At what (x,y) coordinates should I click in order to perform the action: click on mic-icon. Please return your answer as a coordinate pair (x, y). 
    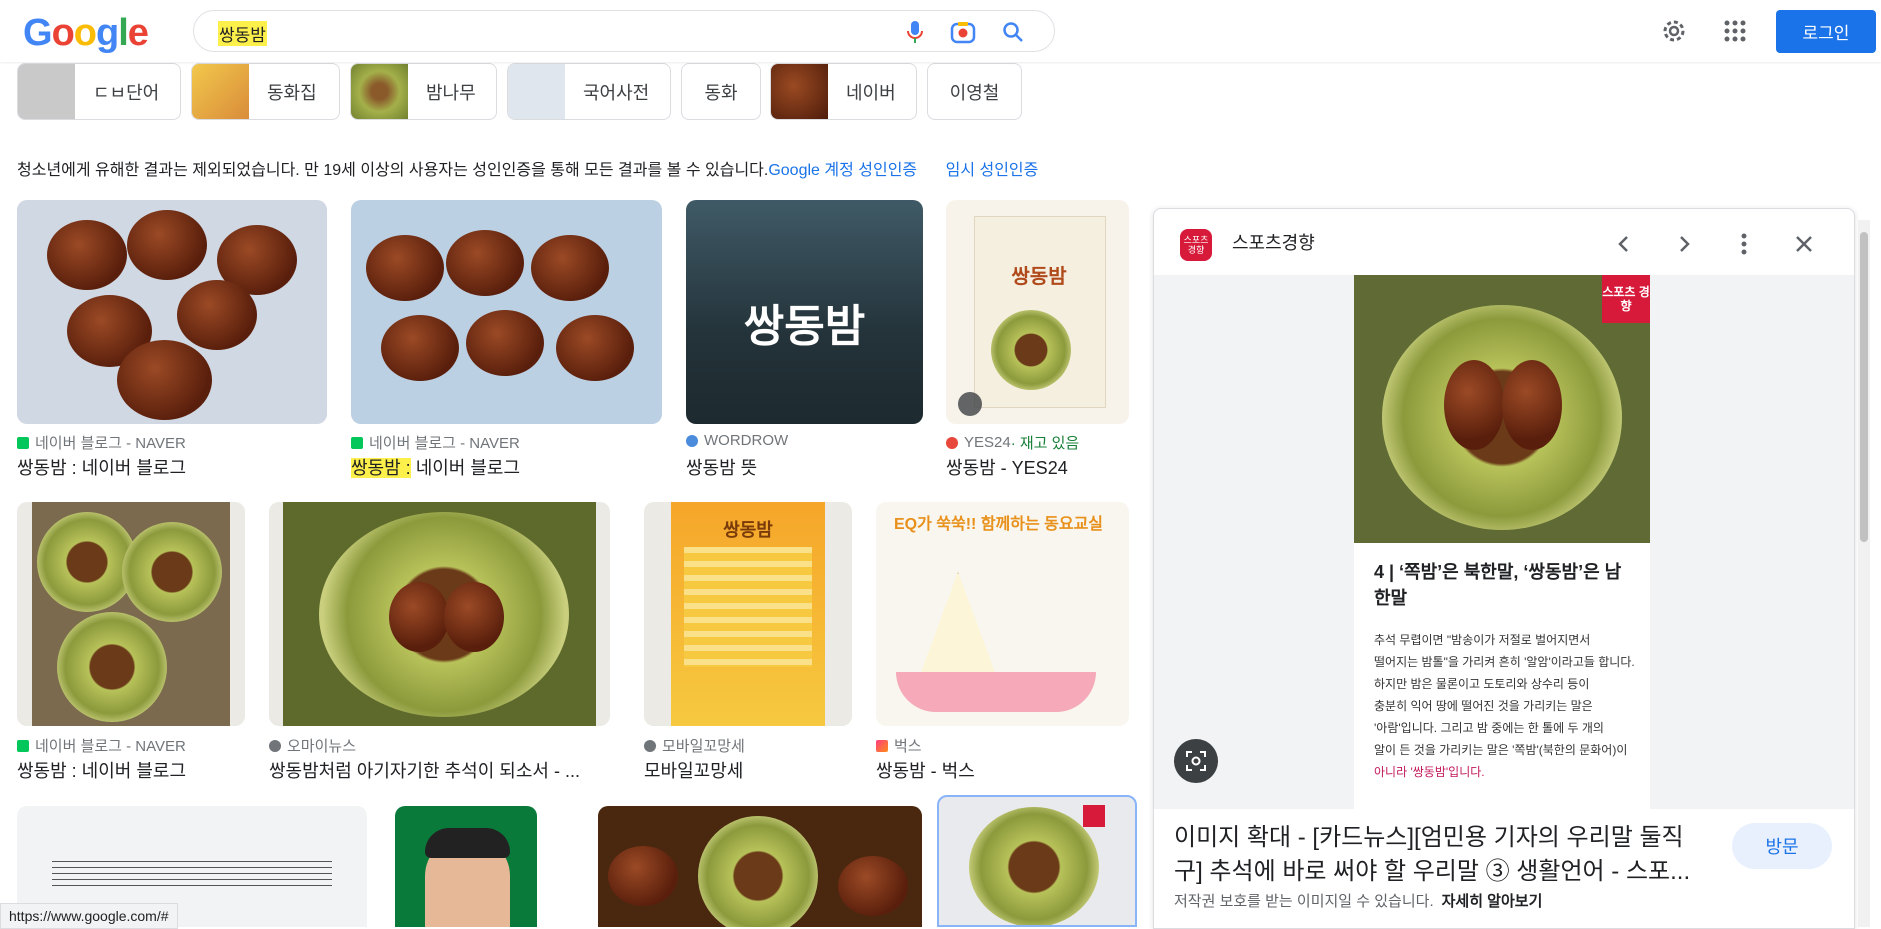
    Looking at the image, I should click on (915, 32).